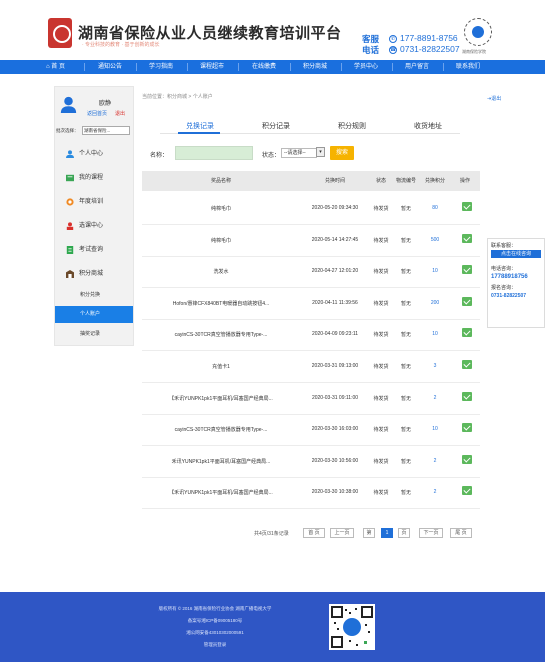  What do you see at coordinates (60, 33) in the screenshot?
I see `site-logo` at bounding box center [60, 33].